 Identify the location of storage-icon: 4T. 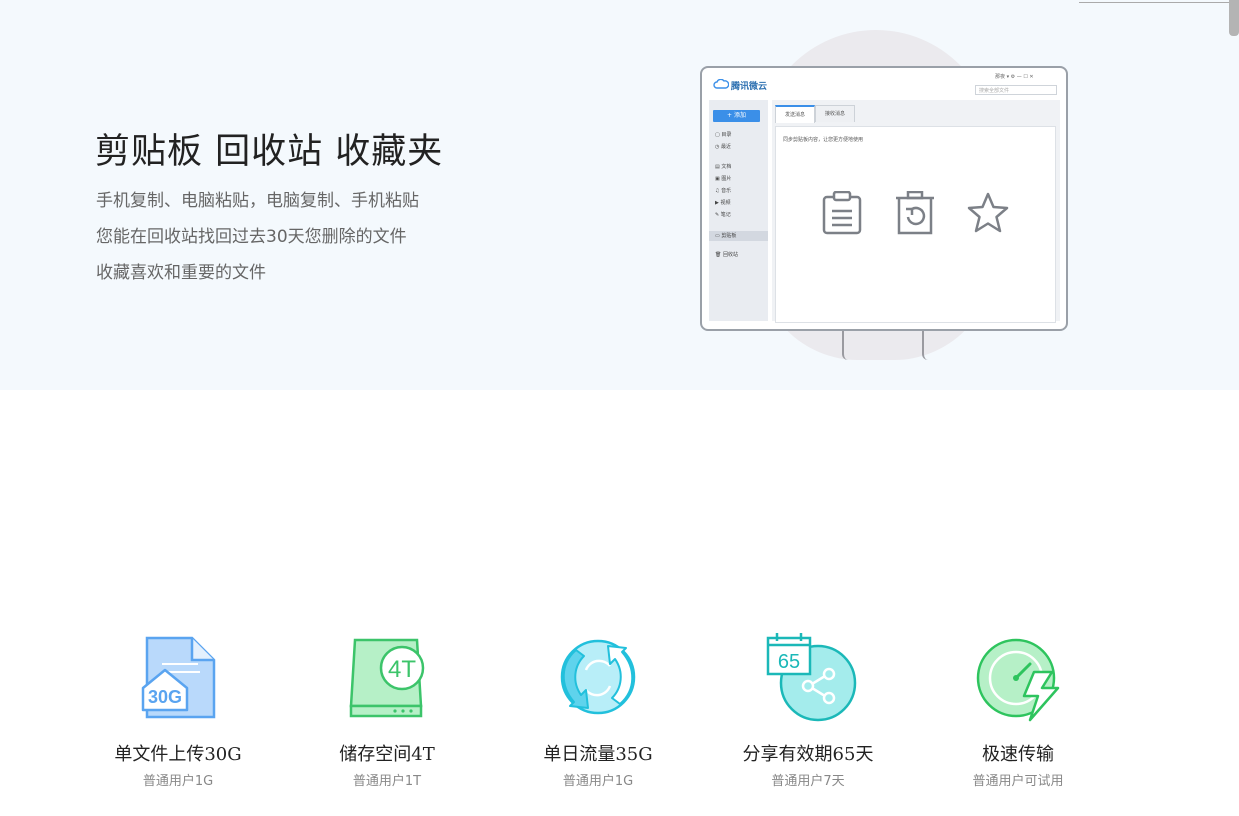
(387, 678).